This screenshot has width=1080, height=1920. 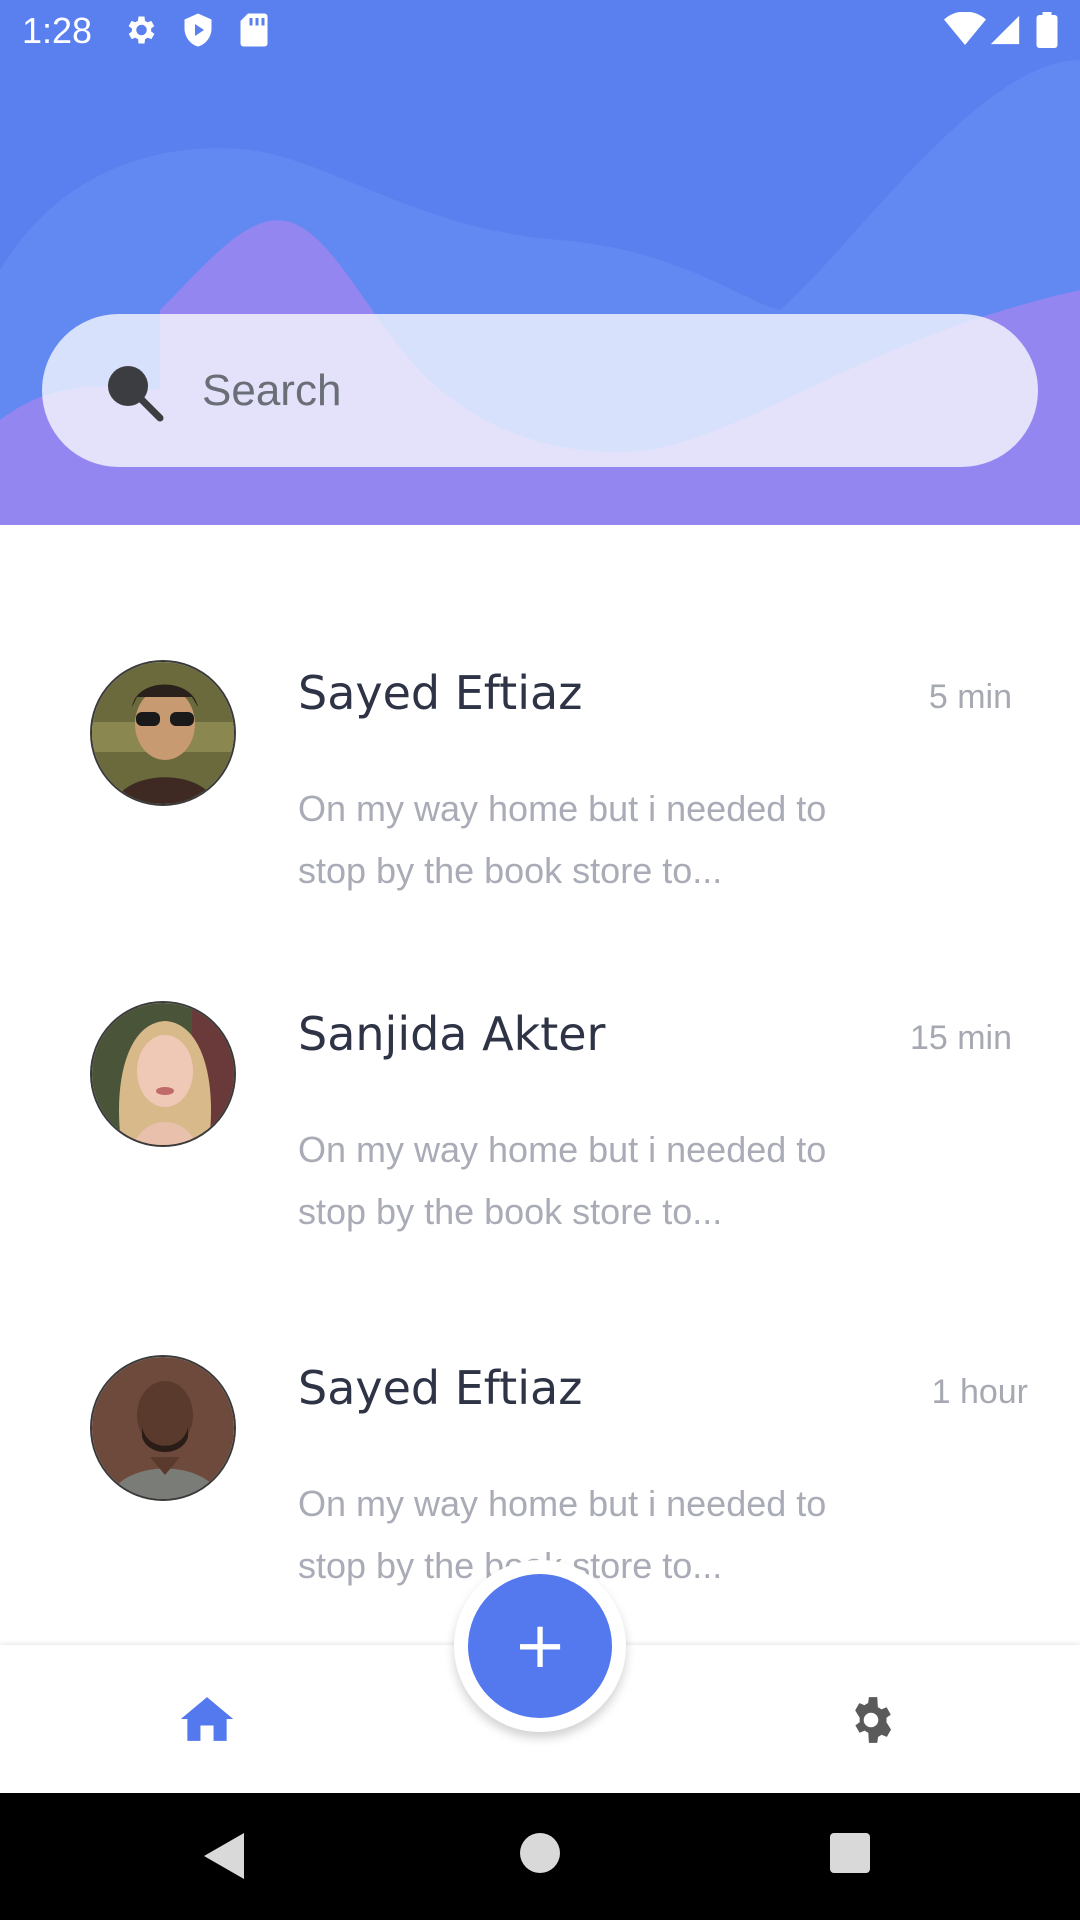 I want to click on settings-icon, so click(x=871, y=1720).